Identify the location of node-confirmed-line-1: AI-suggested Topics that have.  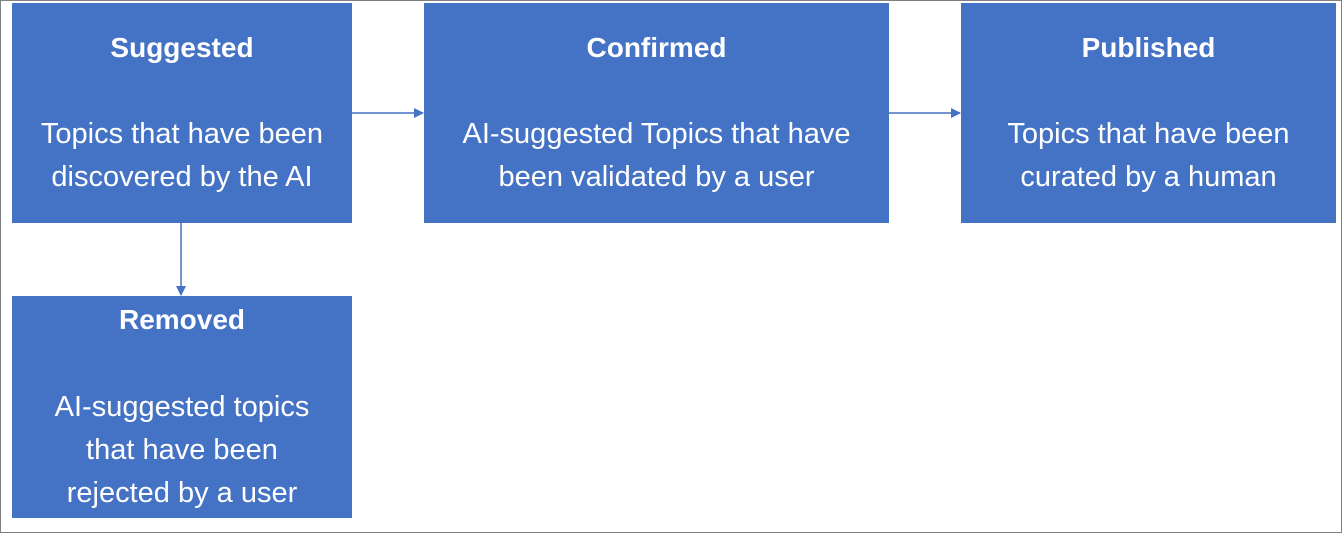
(656, 134).